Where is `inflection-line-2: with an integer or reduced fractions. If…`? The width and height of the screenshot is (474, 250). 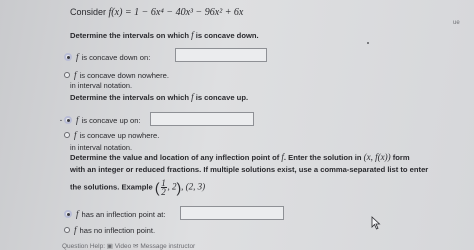
inflection-line-2: with an integer or reduced fractions. If… is located at coordinates (249, 169).